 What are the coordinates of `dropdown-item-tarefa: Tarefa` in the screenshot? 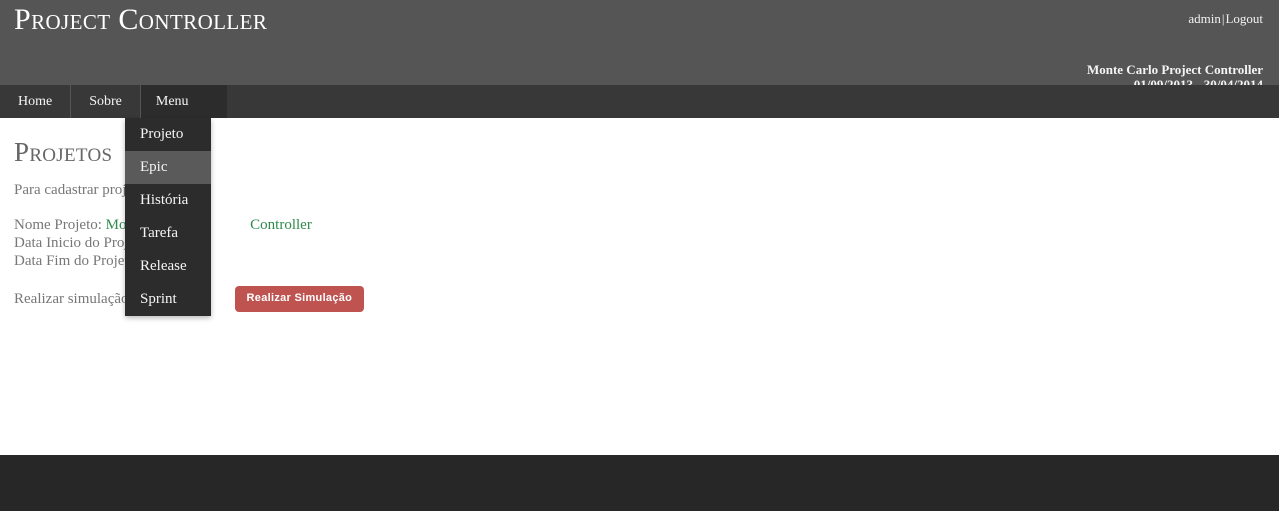 It's located at (168, 233).